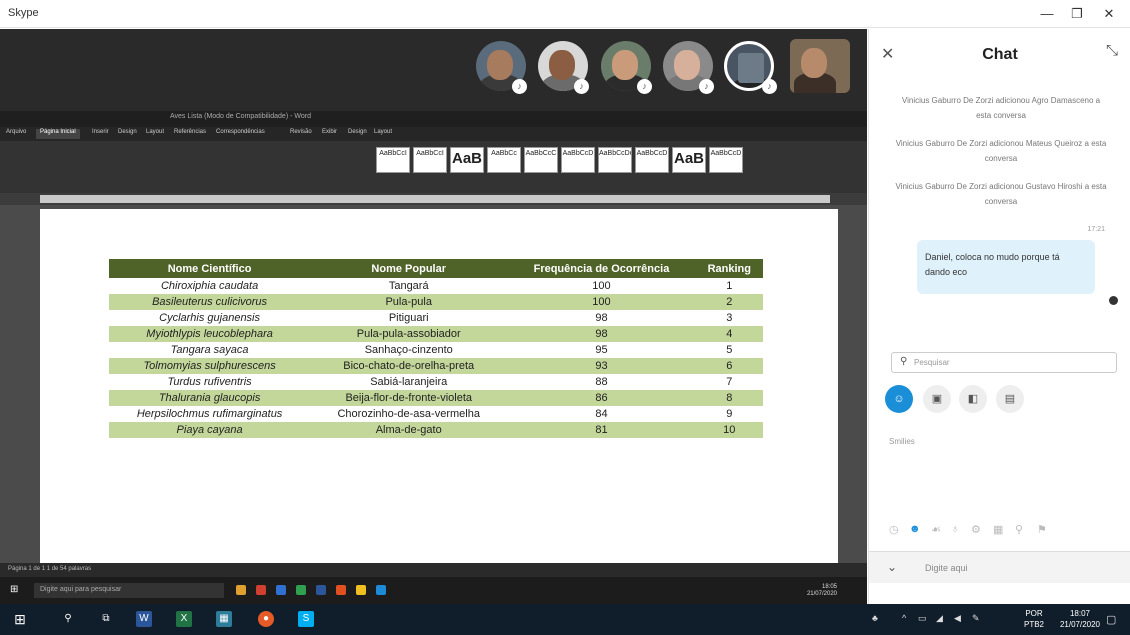 Image resolution: width=1130 pixels, height=635 pixels. I want to click on app-icon, so click(261, 590).